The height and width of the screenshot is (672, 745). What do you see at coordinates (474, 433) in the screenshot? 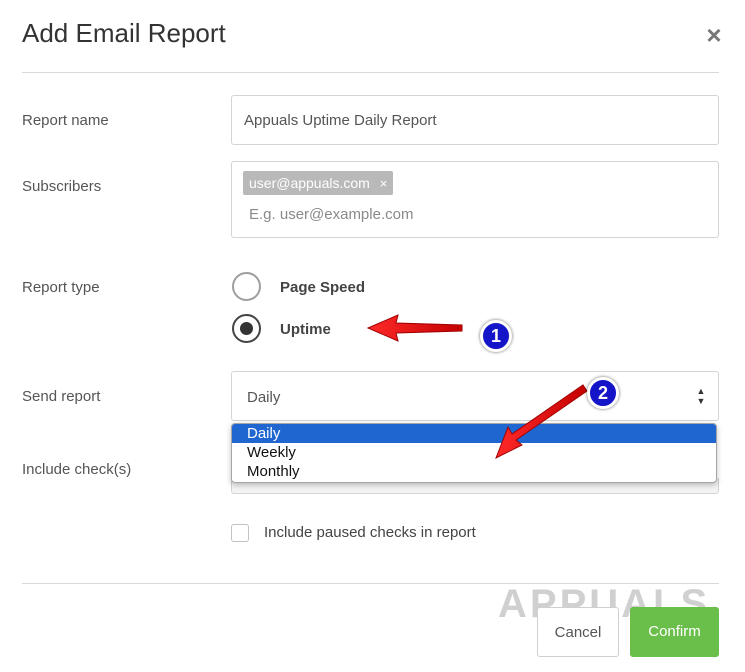
I see `dropdown-option-daily: Daily` at bounding box center [474, 433].